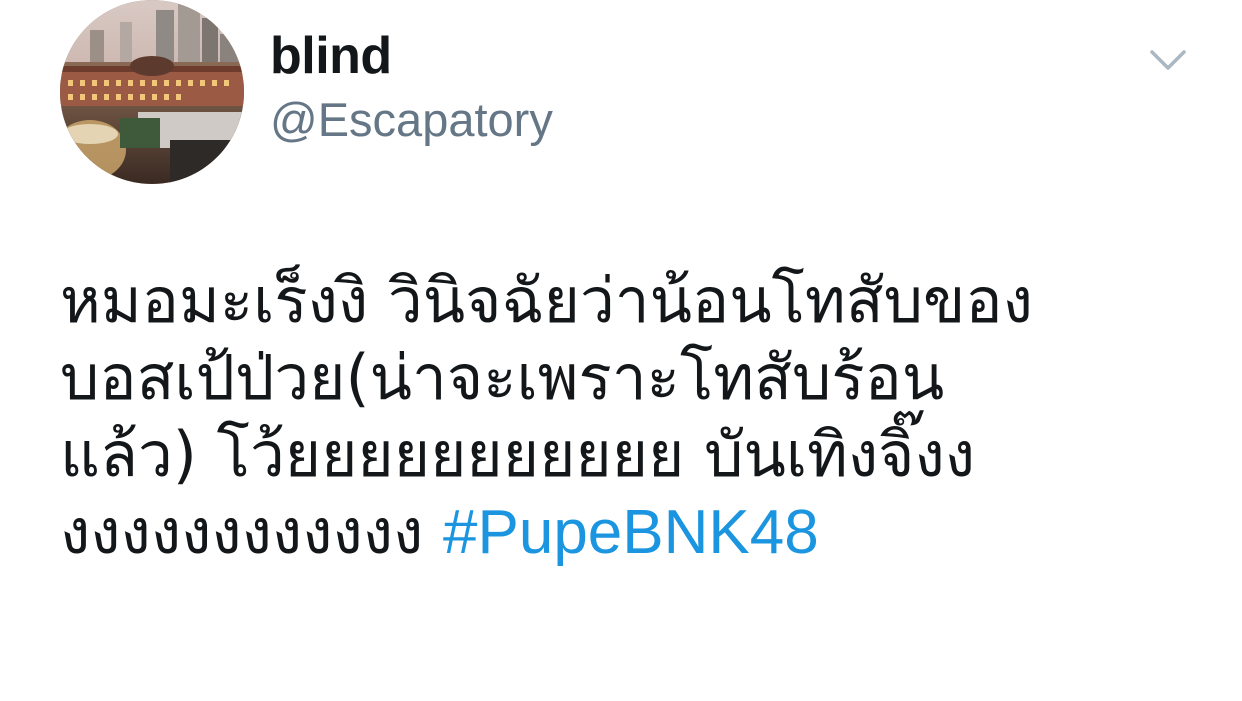 The width and height of the screenshot is (1242, 701). What do you see at coordinates (631, 532) in the screenshot?
I see `hashtag-link: #PupeBNK48` at bounding box center [631, 532].